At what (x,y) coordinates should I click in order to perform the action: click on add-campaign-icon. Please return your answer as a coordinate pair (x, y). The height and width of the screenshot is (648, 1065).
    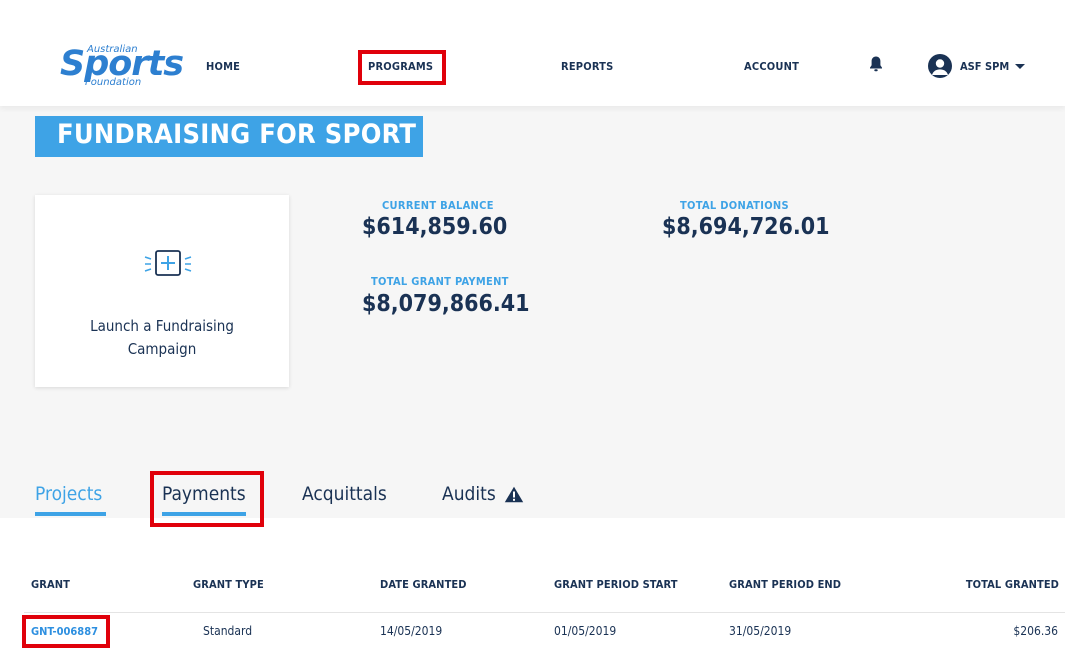
    Looking at the image, I should click on (168, 263).